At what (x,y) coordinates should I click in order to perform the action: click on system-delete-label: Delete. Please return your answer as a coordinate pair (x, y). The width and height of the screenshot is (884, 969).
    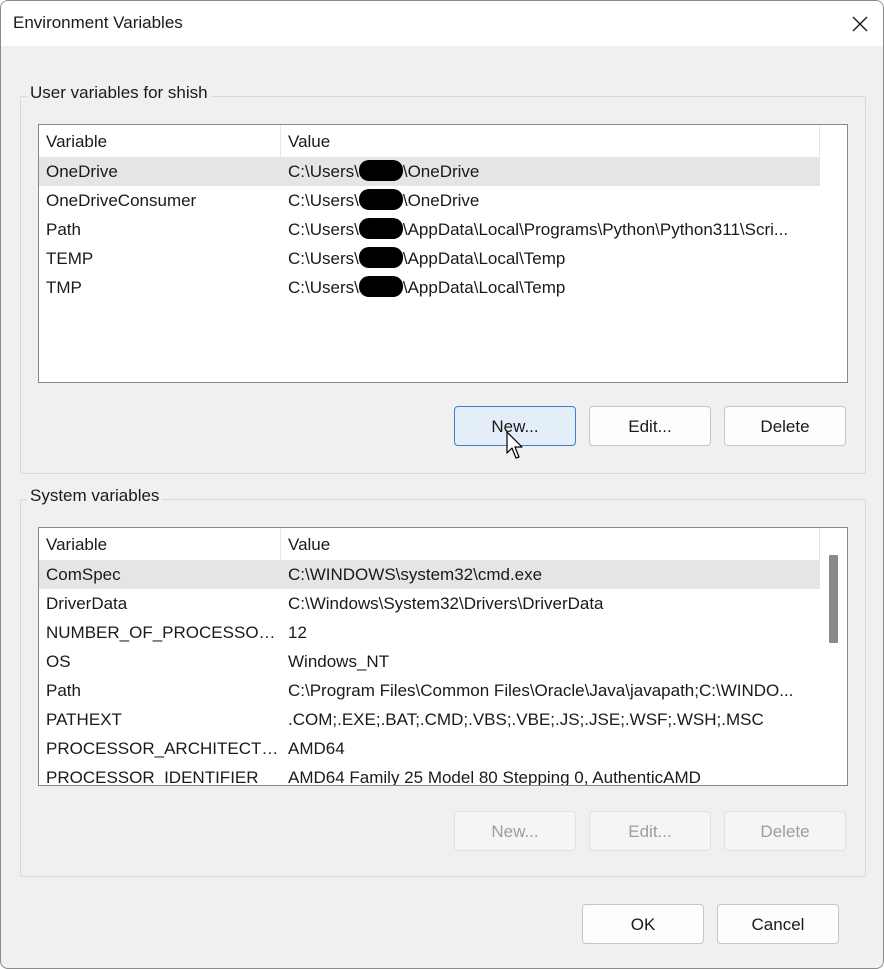
    Looking at the image, I should click on (785, 831).